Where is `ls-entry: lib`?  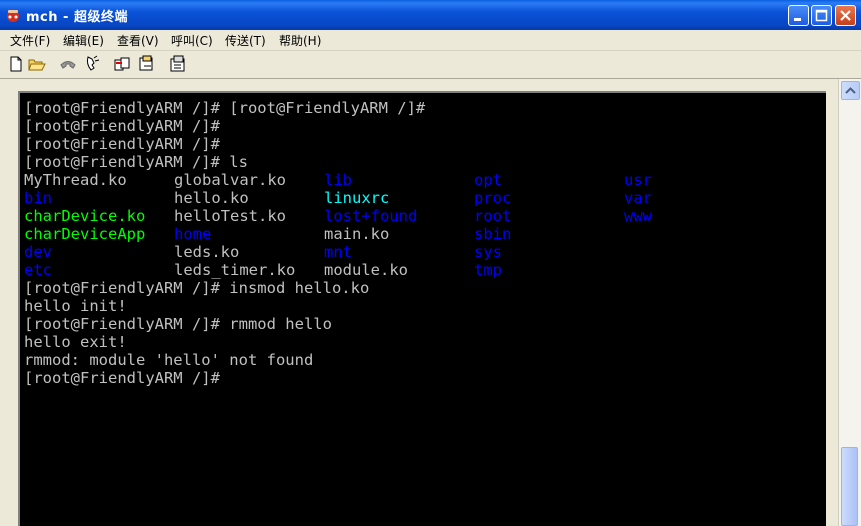 ls-entry: lib is located at coordinates (338, 180).